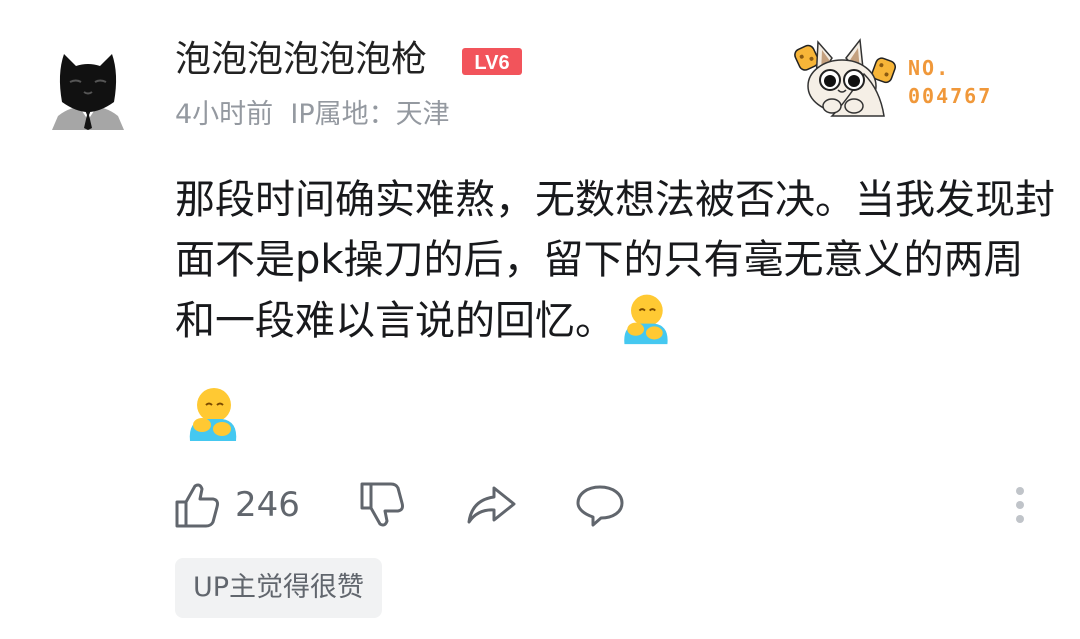  I want to click on comment-meta: 4小时前 IP属地：天津, so click(312, 115).